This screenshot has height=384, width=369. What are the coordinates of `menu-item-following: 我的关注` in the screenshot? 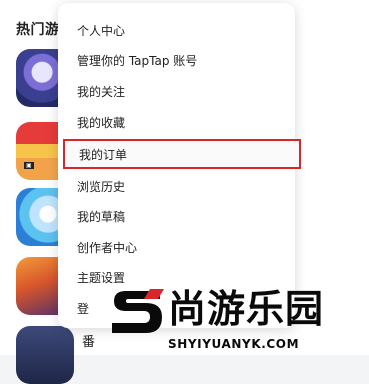 It's located at (176, 92).